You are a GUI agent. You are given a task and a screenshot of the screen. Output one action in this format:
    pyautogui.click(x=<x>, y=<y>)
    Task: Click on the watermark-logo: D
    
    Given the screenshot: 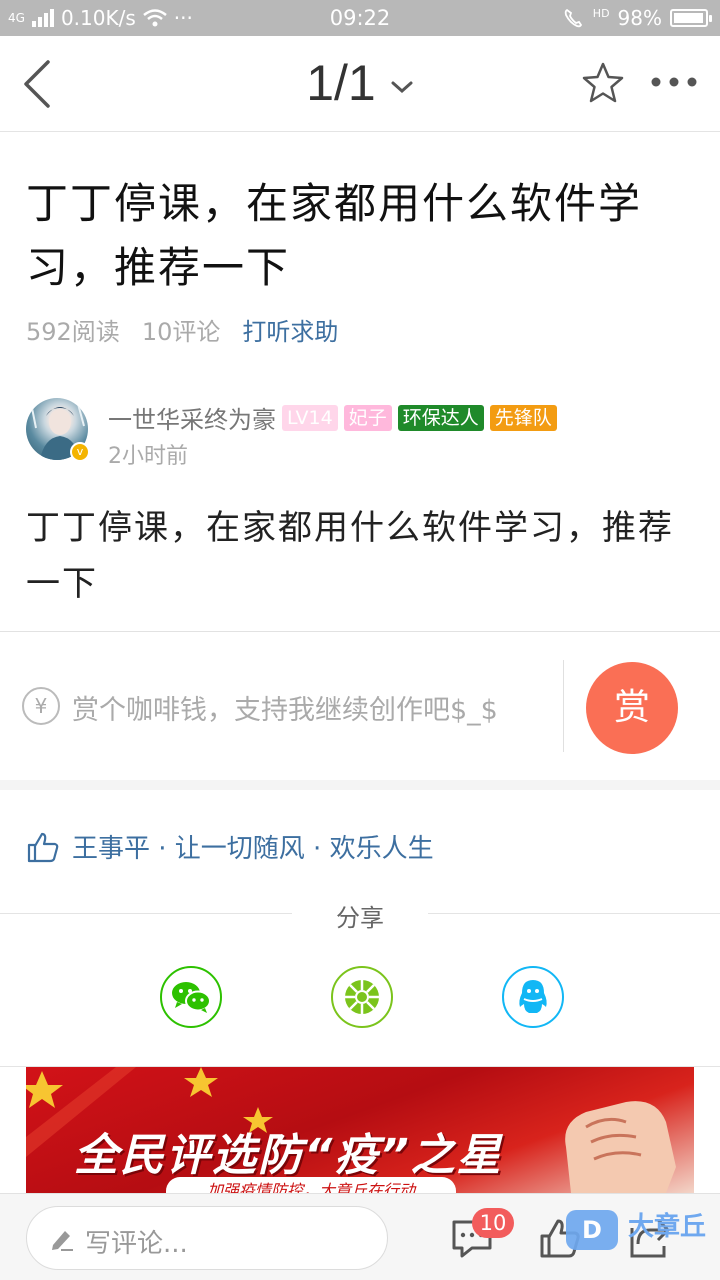 What is the action you would take?
    pyautogui.click(x=592, y=1230)
    